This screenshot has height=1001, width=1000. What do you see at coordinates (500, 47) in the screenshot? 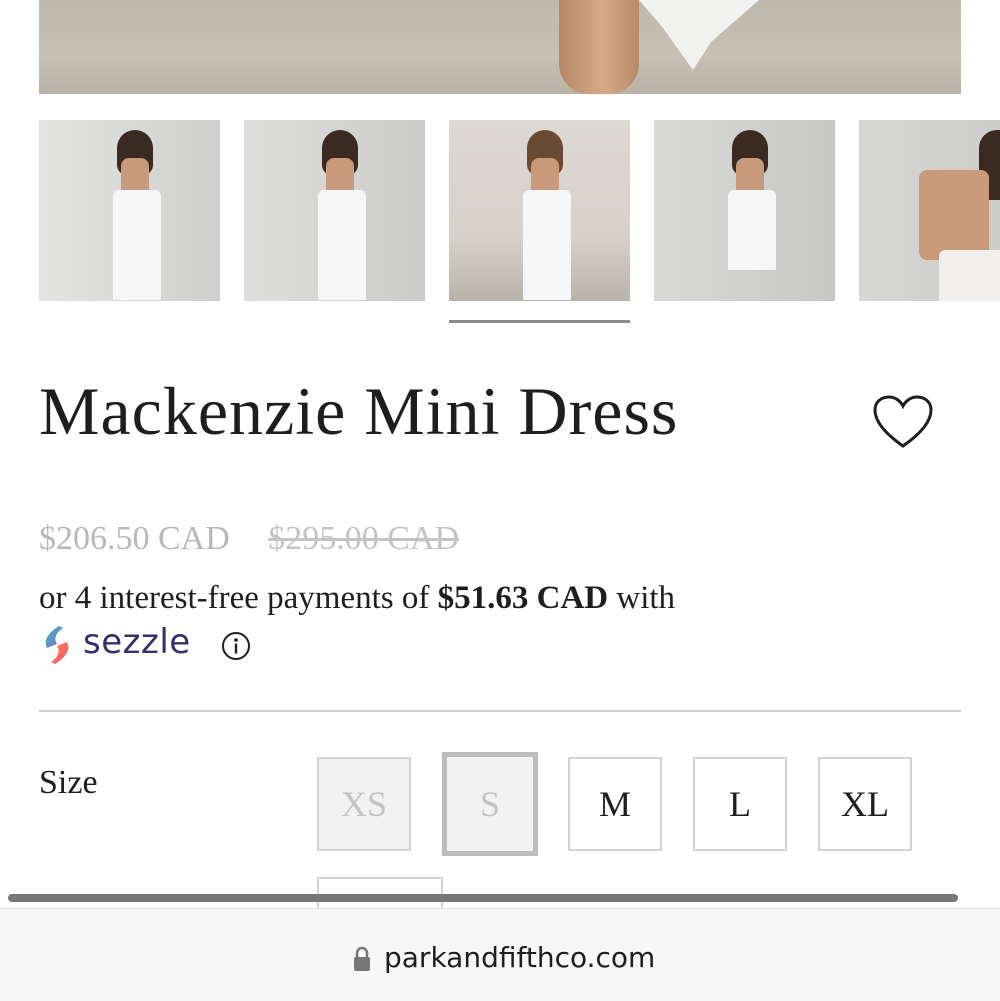
I see `product-main-image` at bounding box center [500, 47].